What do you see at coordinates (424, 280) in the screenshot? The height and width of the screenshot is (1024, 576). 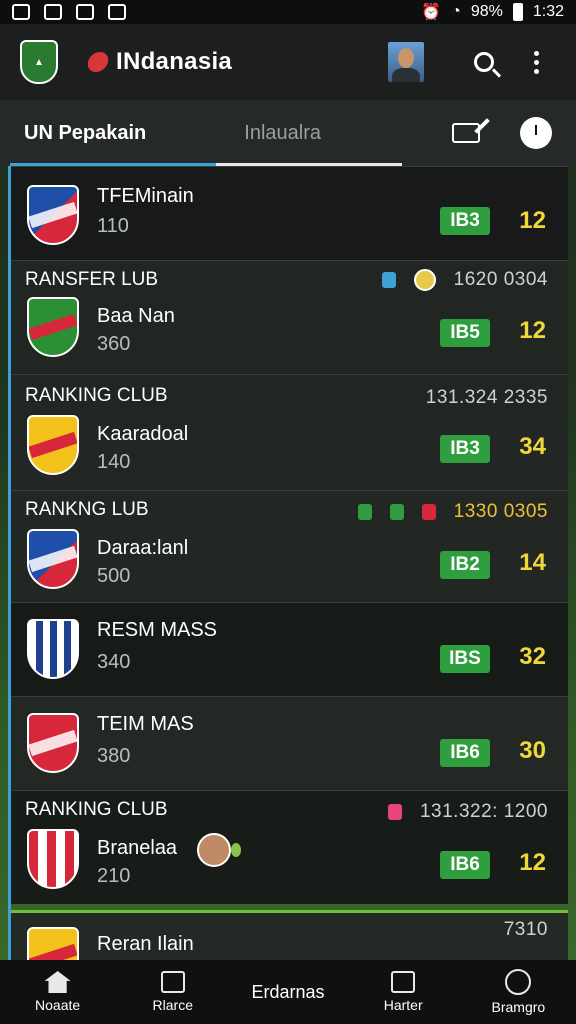 I see `club-crest-icon` at bounding box center [424, 280].